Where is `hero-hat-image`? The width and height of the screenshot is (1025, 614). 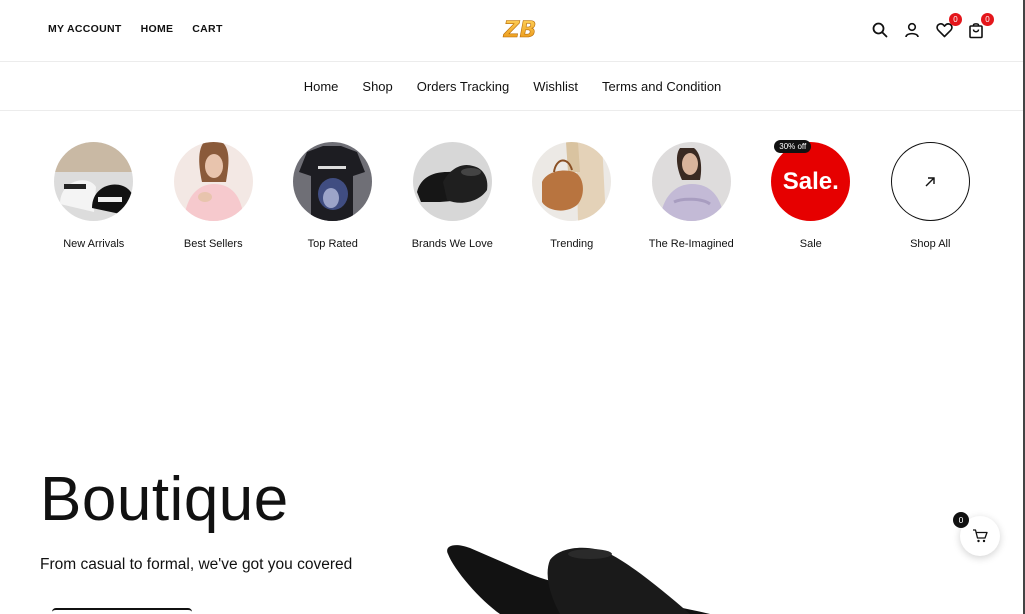 hero-hat-image is located at coordinates (578, 579).